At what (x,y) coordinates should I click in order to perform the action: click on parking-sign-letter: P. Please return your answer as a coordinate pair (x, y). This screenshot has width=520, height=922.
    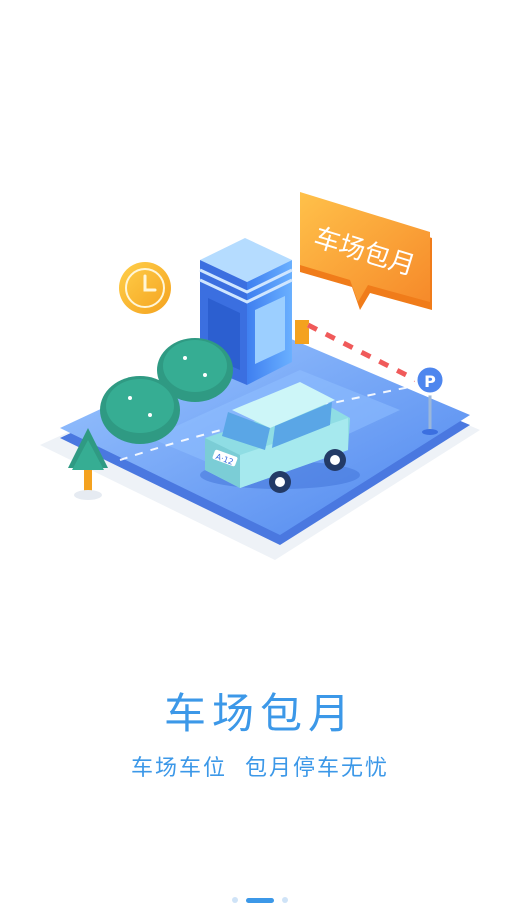
    Looking at the image, I should click on (430, 381).